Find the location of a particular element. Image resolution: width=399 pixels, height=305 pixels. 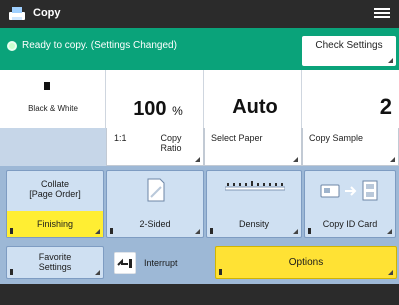

id-card-icon is located at coordinates (349, 190).